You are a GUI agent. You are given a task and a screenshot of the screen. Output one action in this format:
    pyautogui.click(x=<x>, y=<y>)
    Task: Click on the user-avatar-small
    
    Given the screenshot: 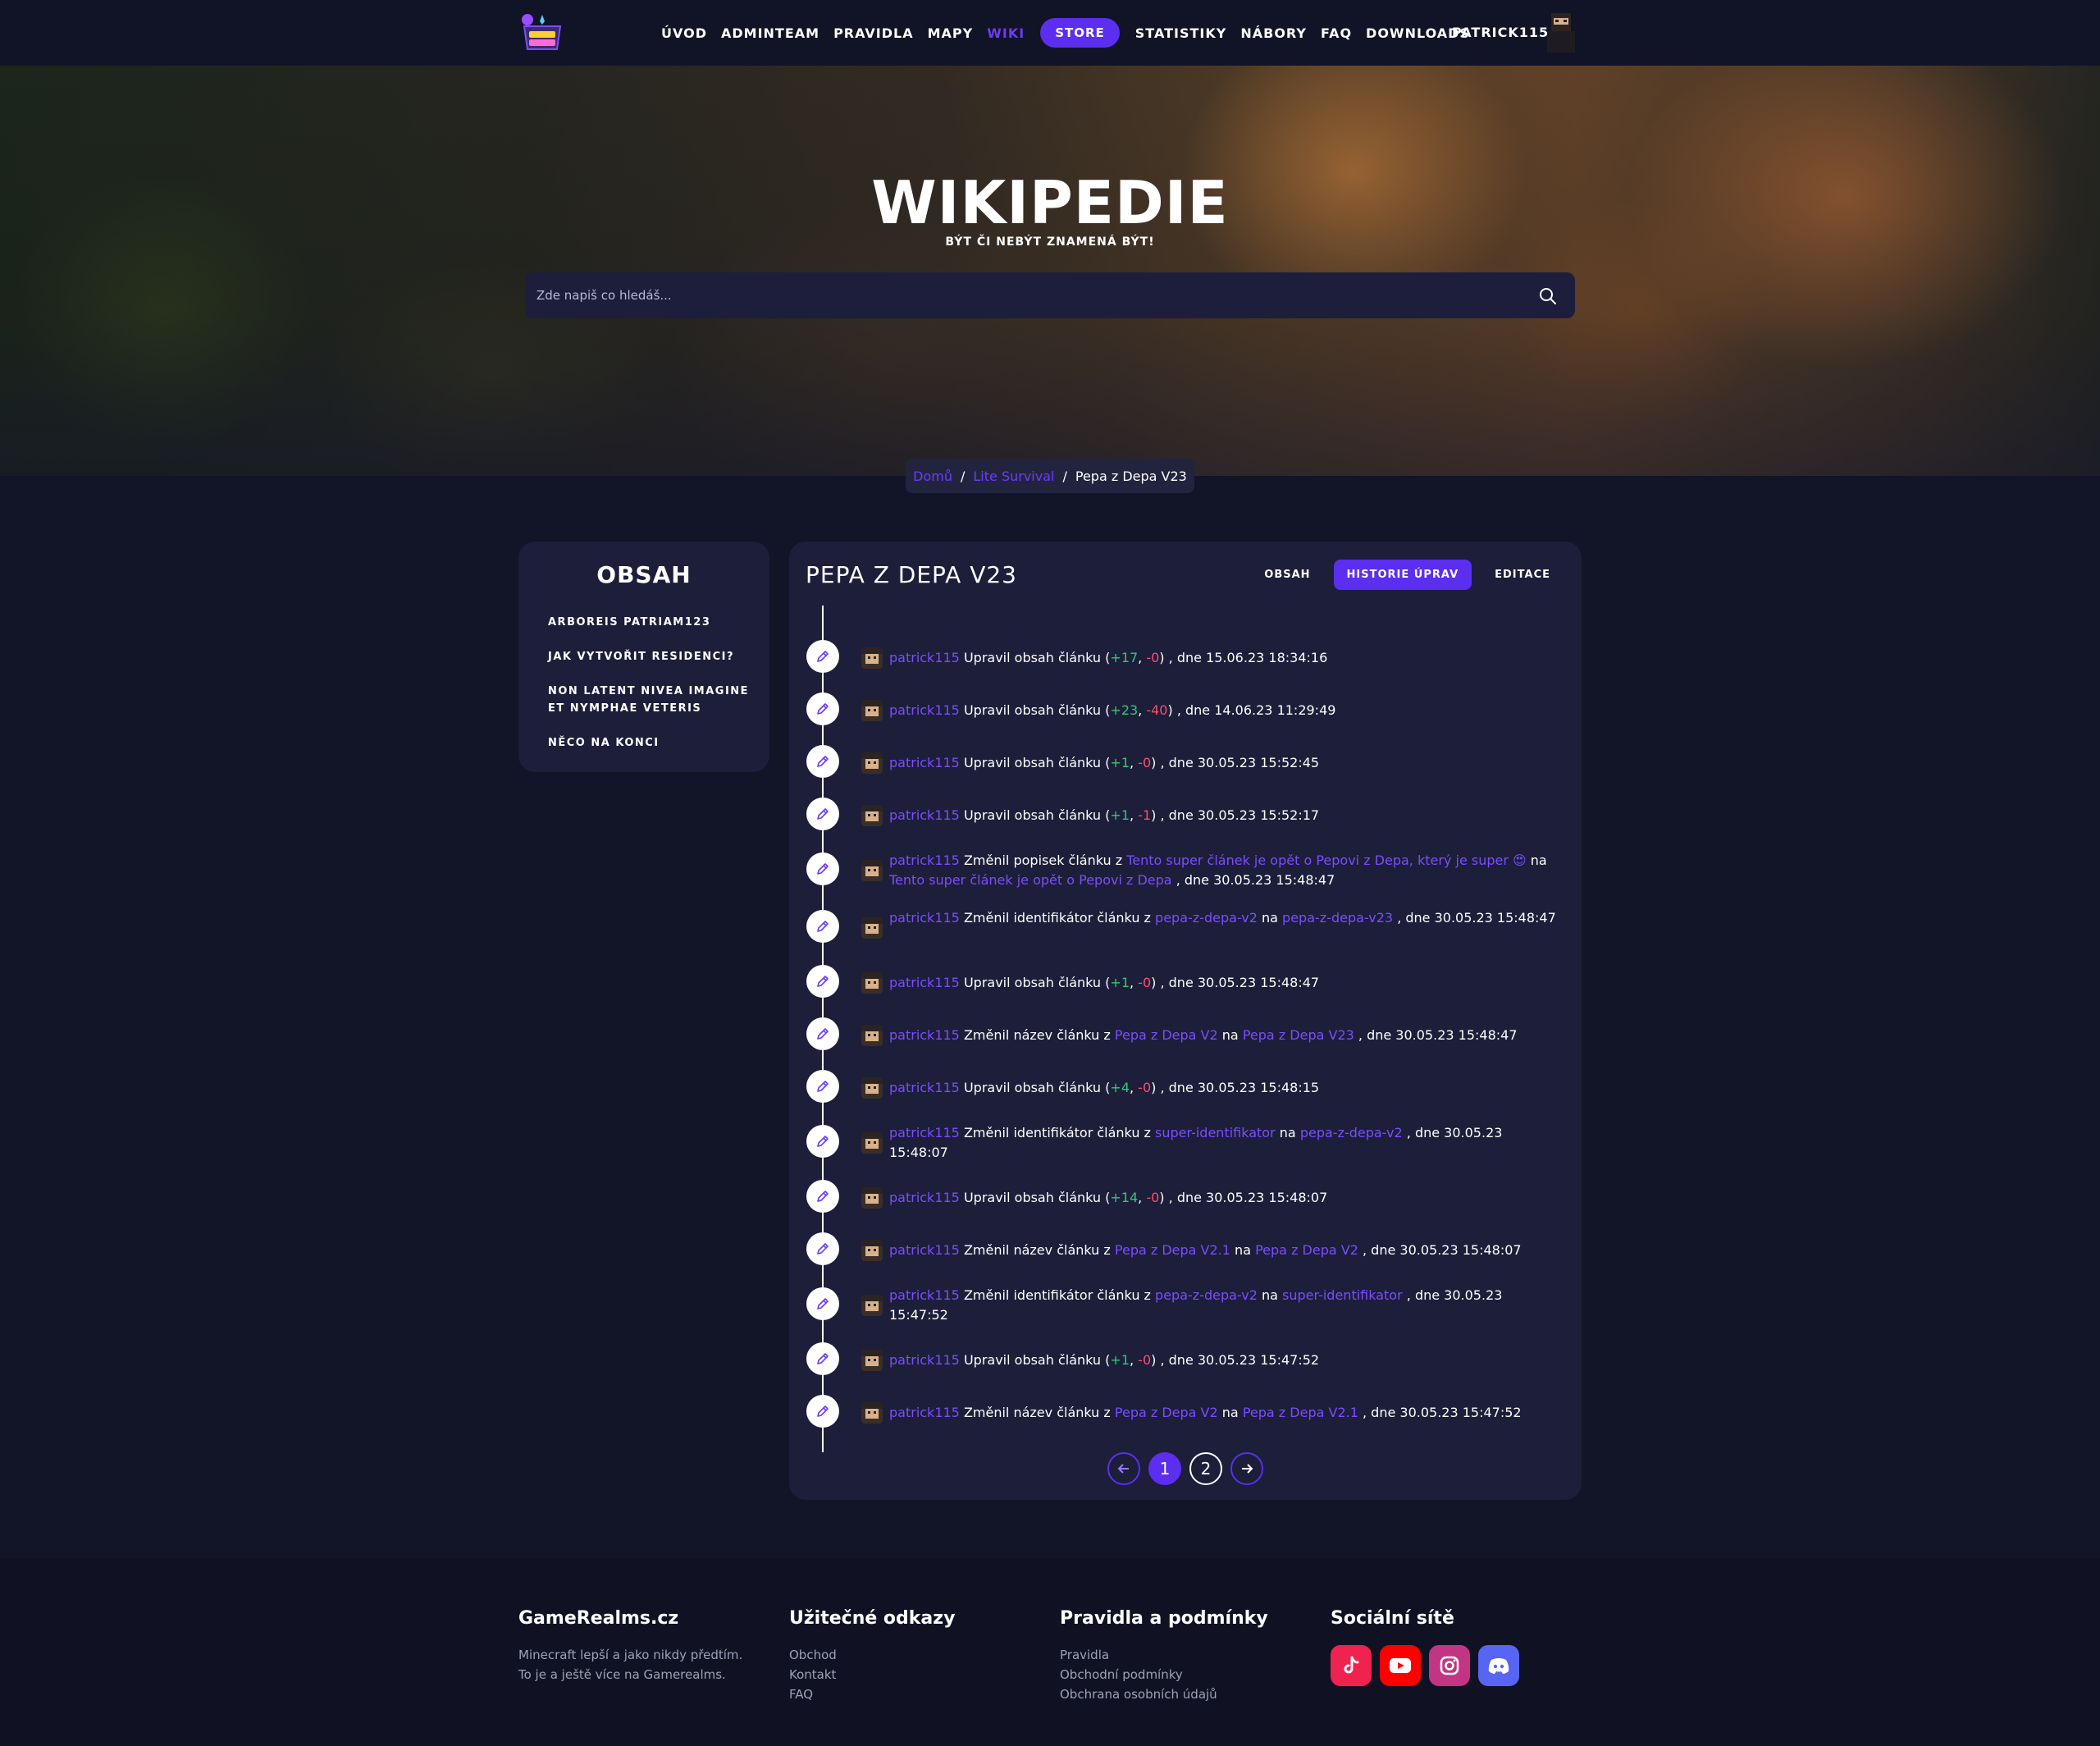 What is the action you would take?
    pyautogui.click(x=872, y=1305)
    